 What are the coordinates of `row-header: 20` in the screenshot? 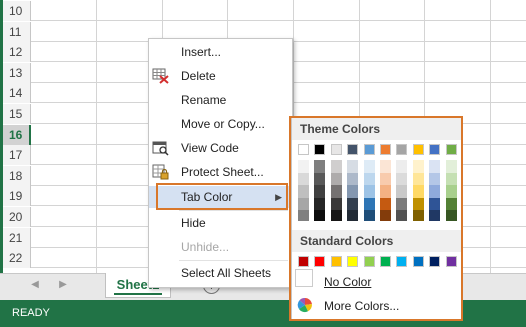 It's located at (17, 217).